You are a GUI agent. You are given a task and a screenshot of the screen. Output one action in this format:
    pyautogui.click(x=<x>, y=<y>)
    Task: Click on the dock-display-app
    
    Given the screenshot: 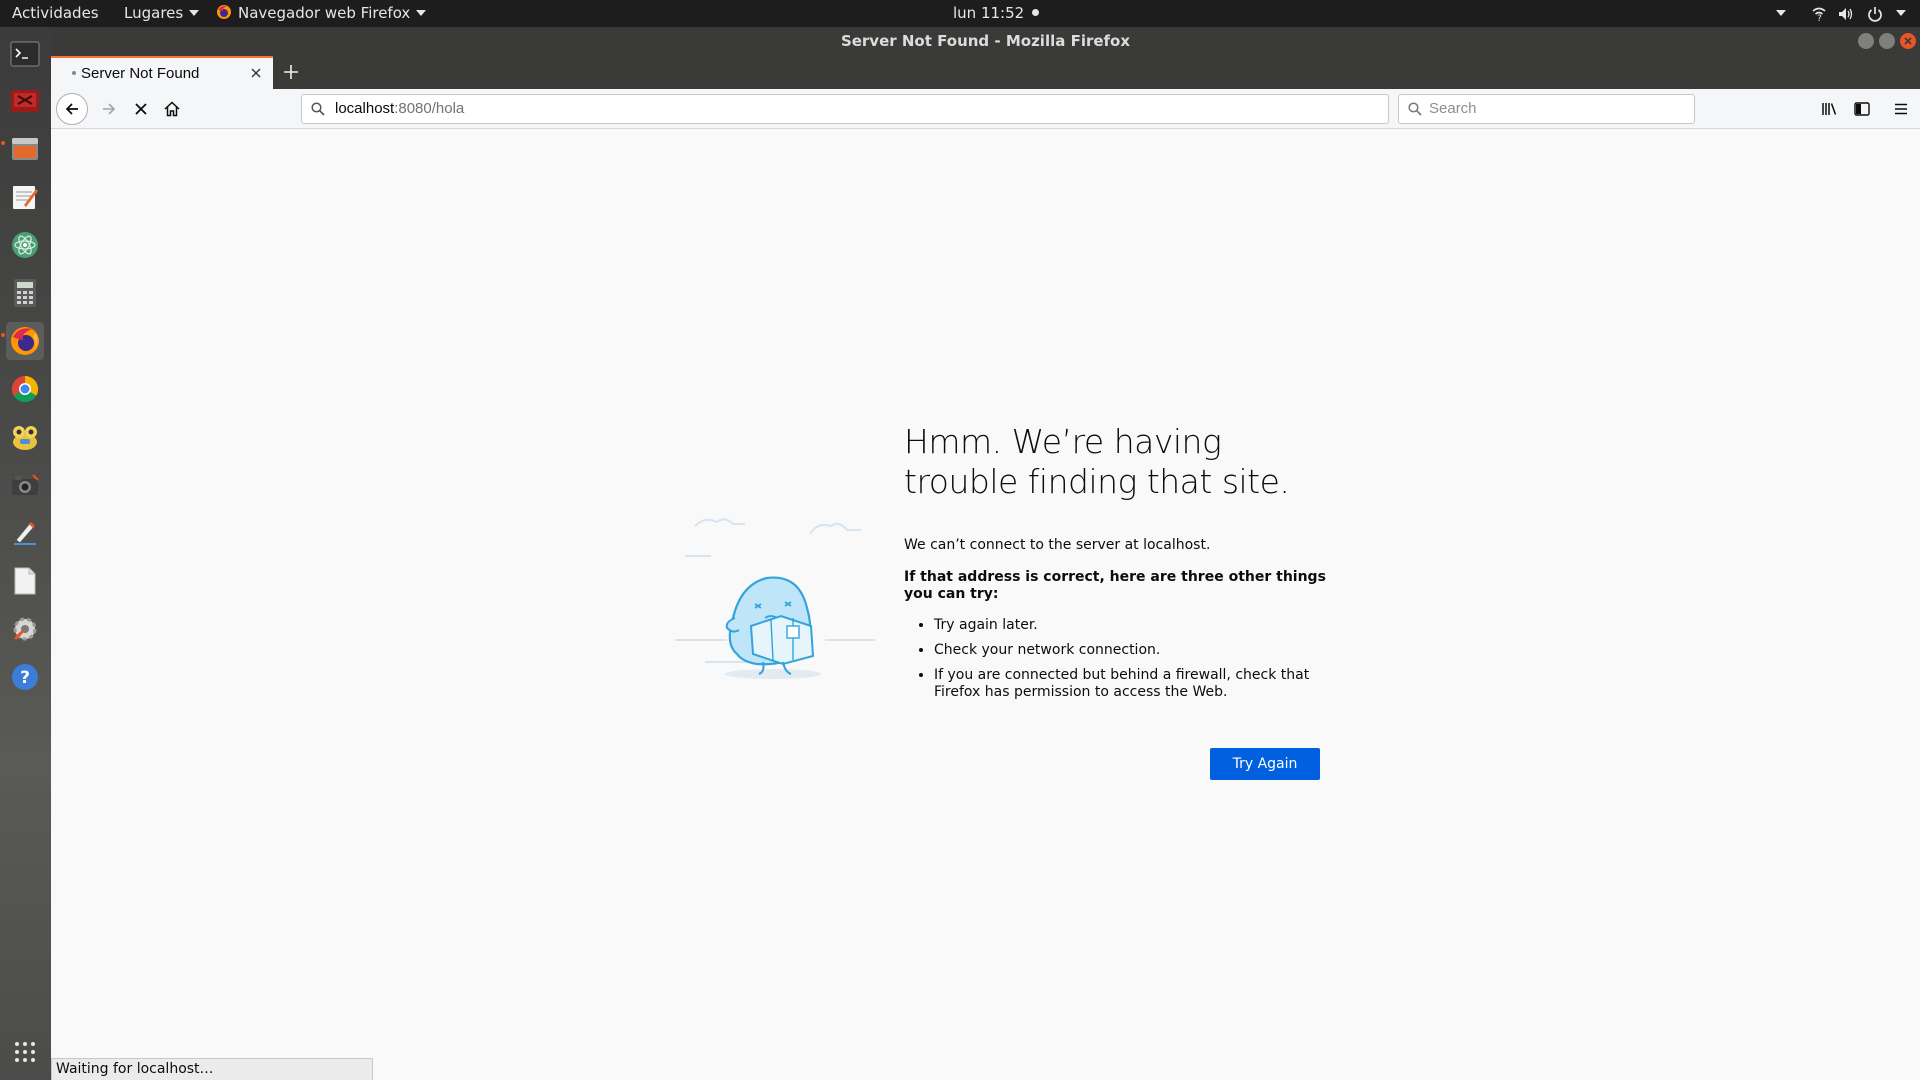 What is the action you would take?
    pyautogui.click(x=25, y=101)
    